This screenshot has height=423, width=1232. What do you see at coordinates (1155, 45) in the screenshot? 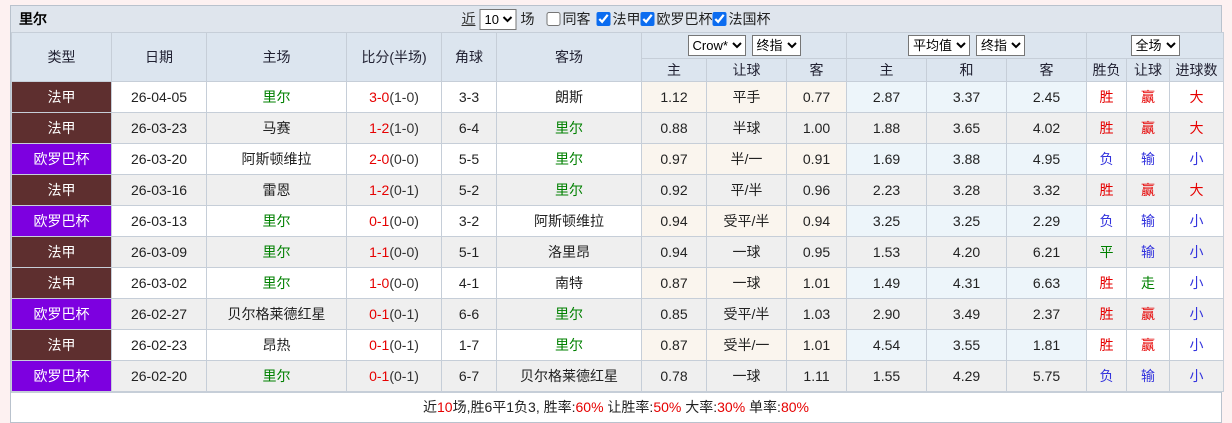
I see `scope-select: 全场` at bounding box center [1155, 45].